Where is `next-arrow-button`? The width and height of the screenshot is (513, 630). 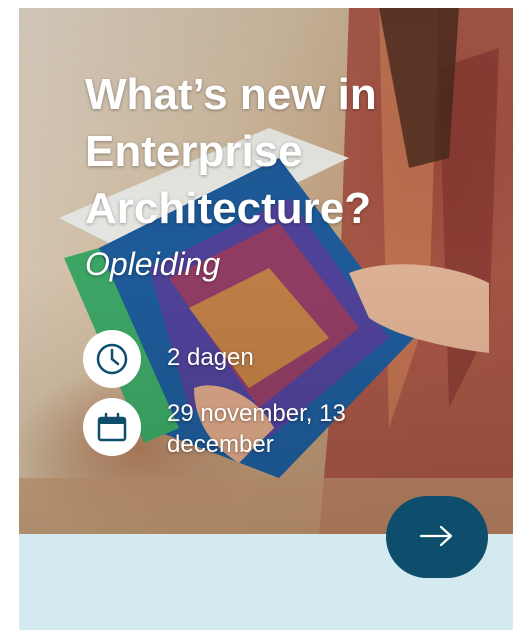 next-arrow-button is located at coordinates (437, 537).